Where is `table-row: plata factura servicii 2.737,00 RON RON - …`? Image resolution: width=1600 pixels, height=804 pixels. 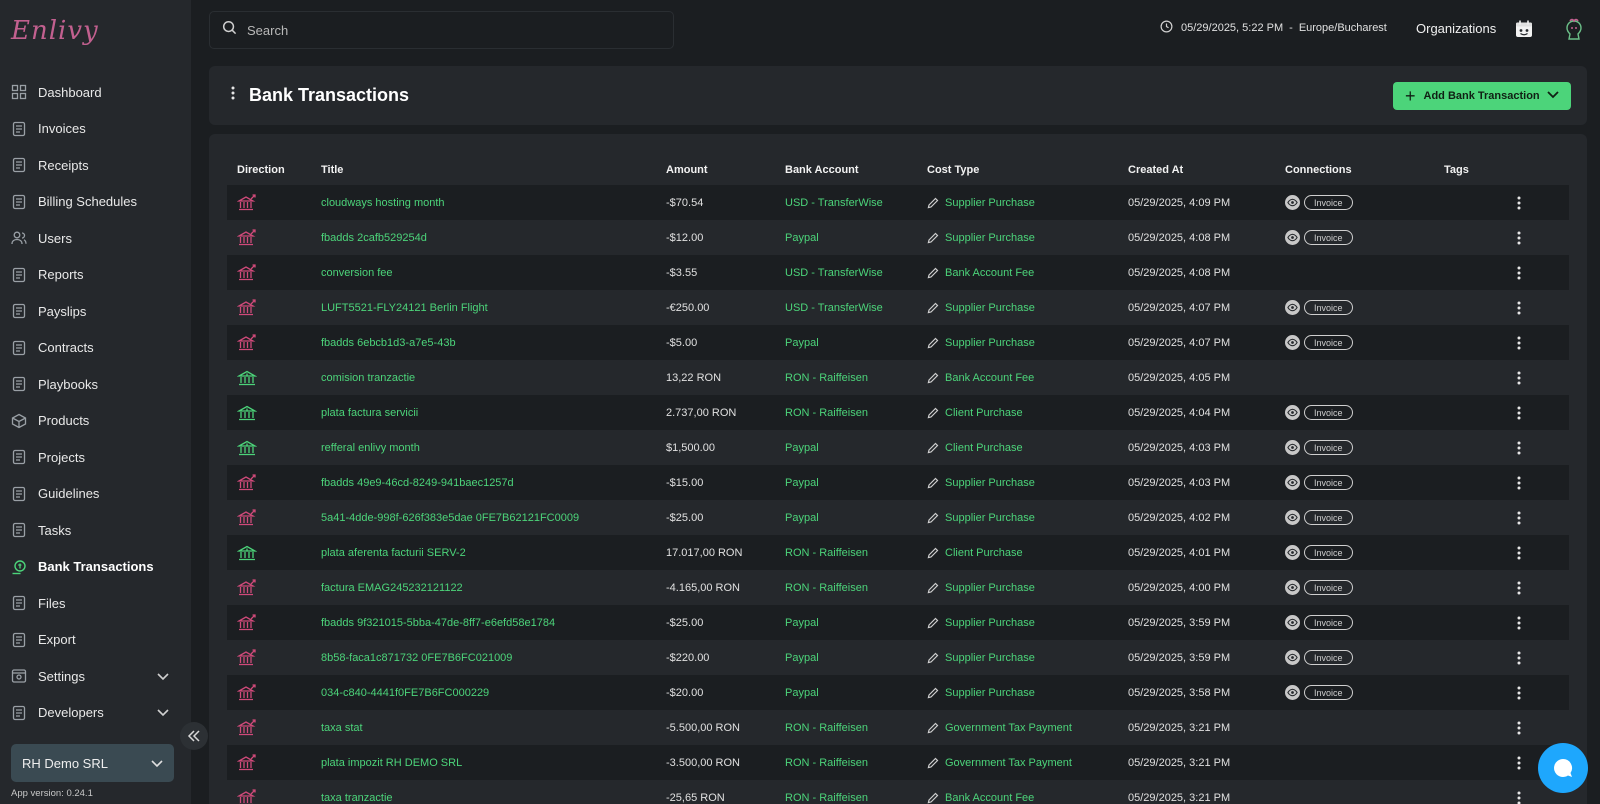
table-row: plata factura servicii 2.737,00 RON RON - … is located at coordinates (898, 412).